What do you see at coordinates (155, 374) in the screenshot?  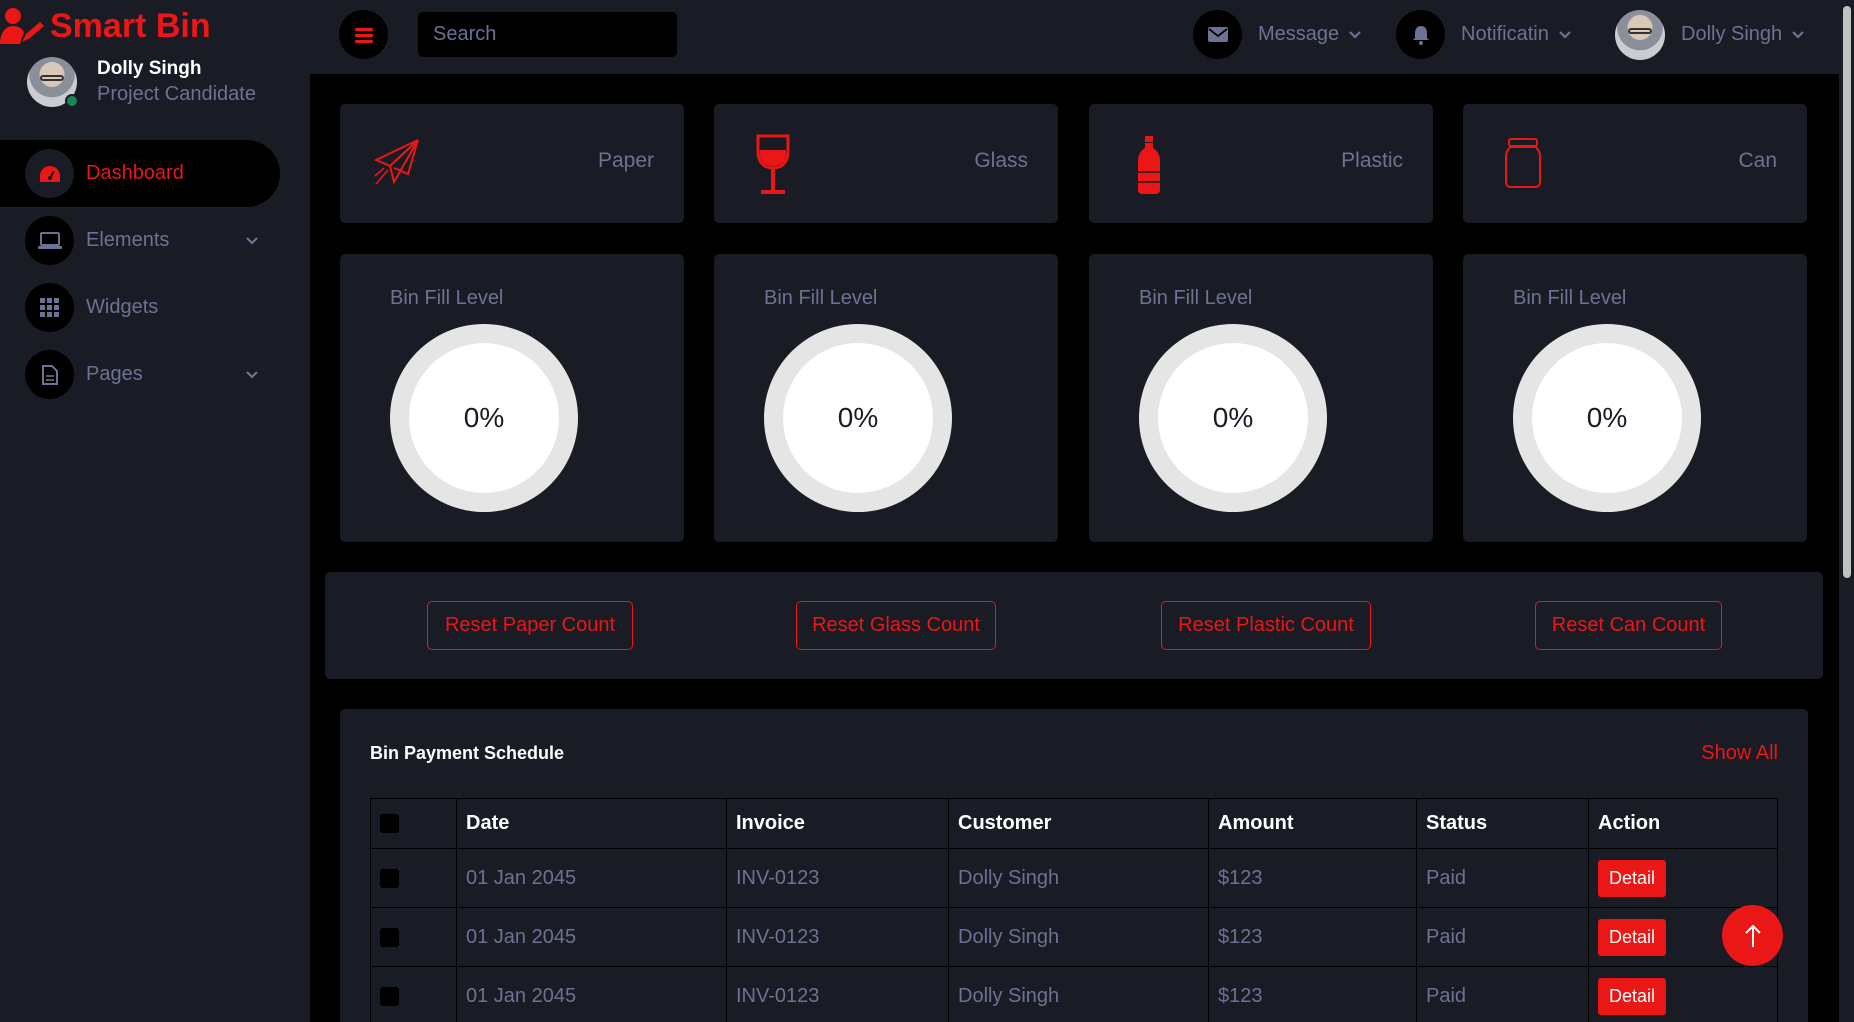 I see `sidebar-item-pages: Pages` at bounding box center [155, 374].